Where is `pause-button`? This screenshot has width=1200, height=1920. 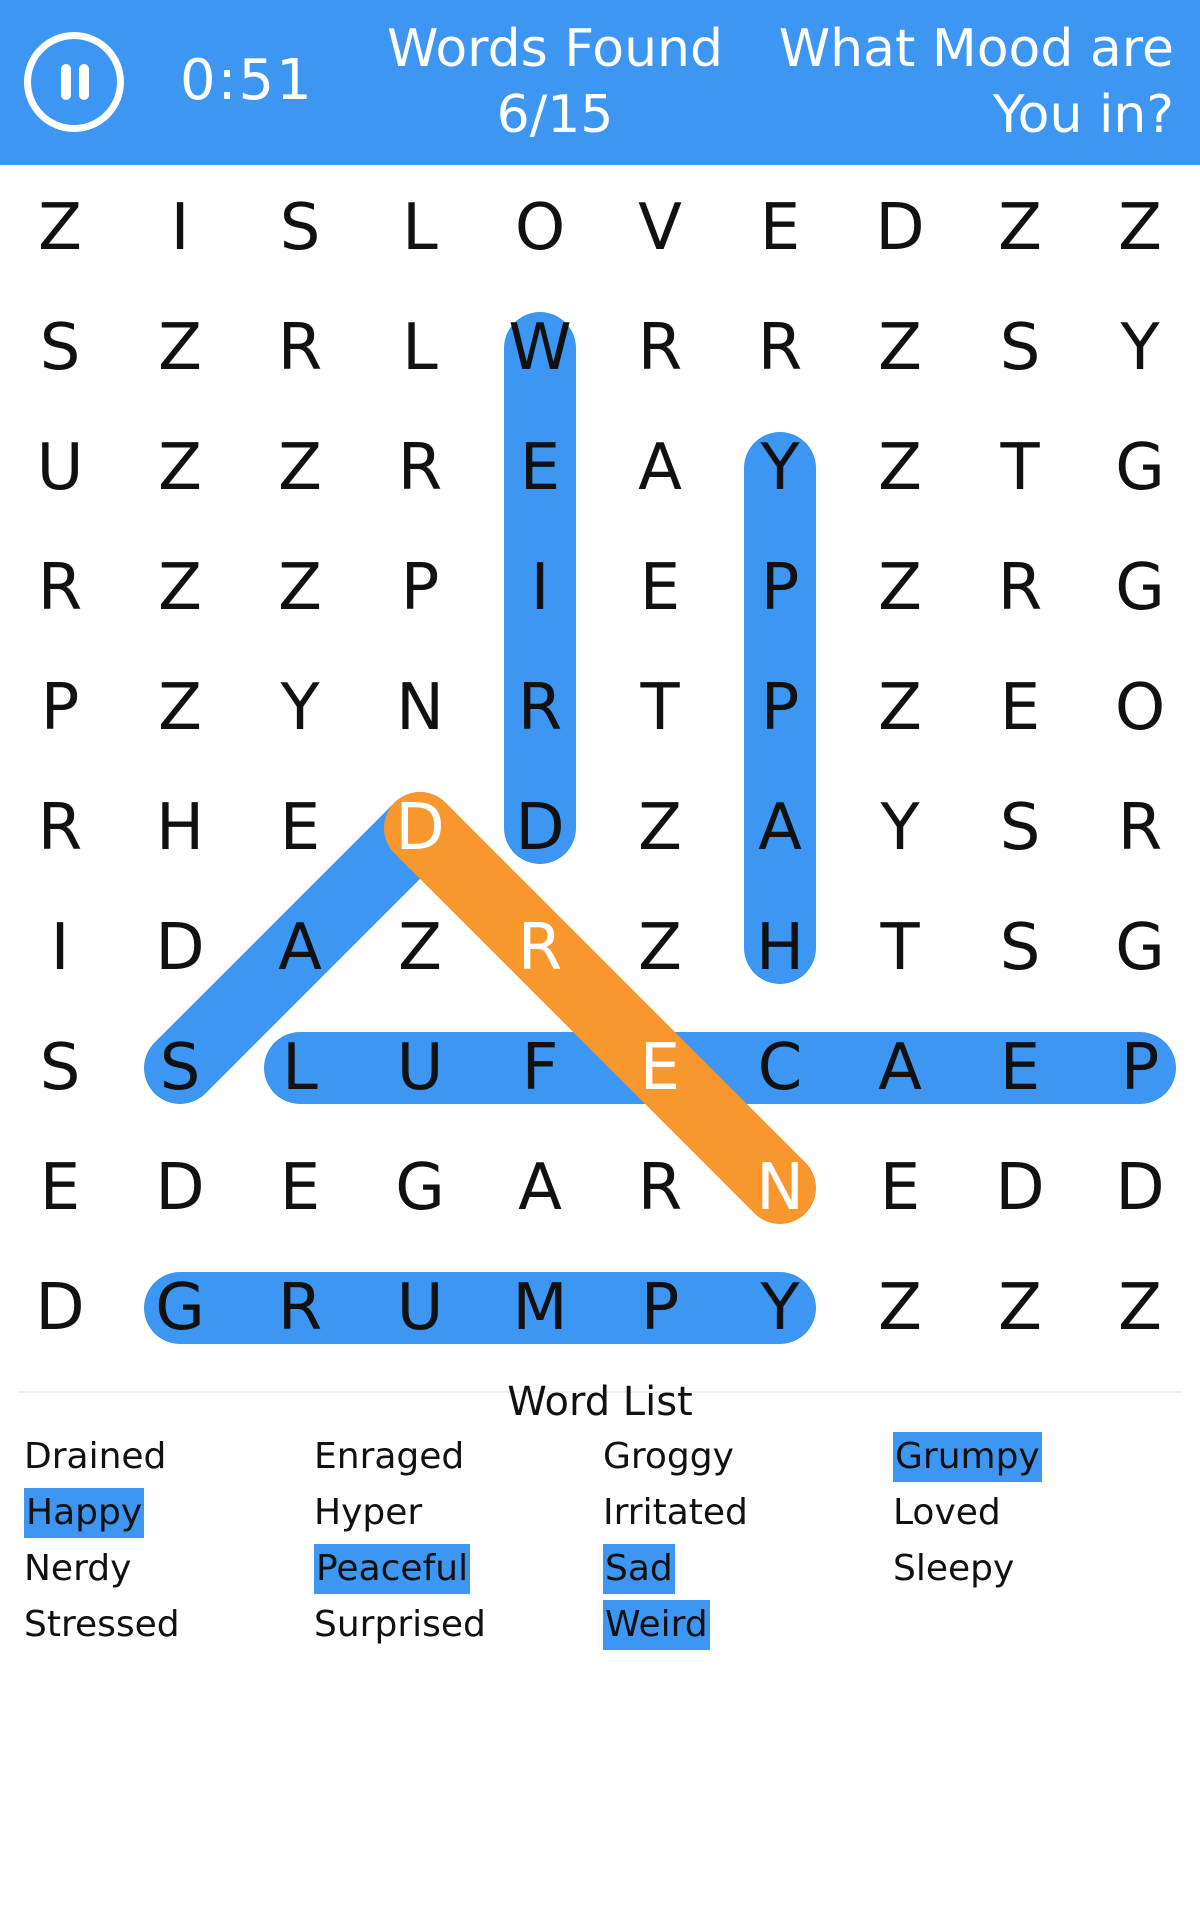
pause-button is located at coordinates (74, 82).